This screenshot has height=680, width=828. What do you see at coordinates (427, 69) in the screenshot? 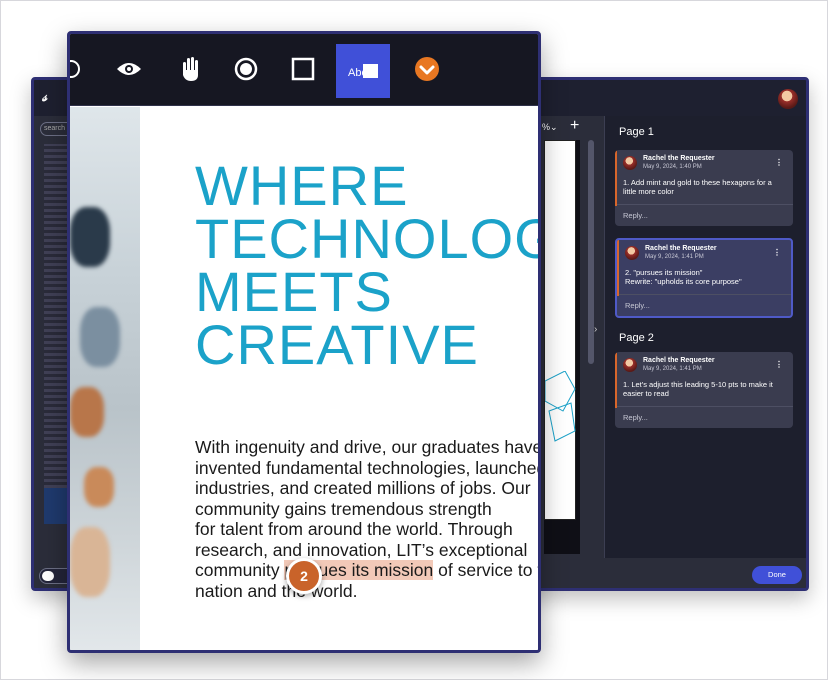
I see `chevron-down-circle-icon` at bounding box center [427, 69].